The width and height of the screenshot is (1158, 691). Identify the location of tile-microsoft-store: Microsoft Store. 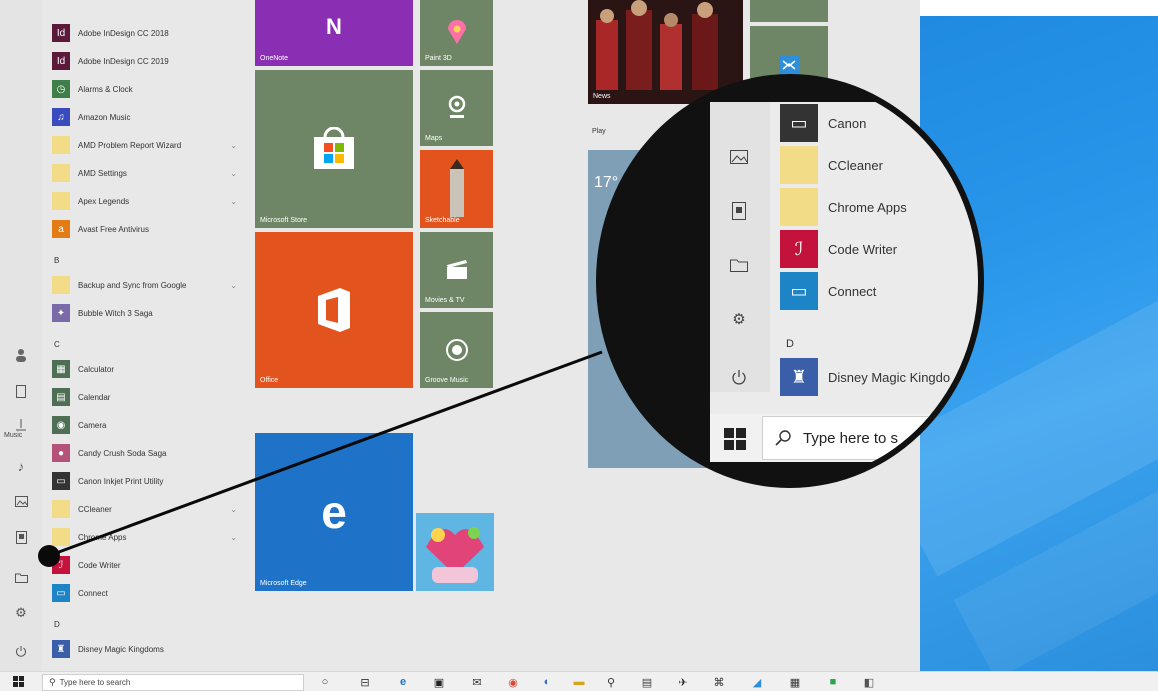
(334, 149).